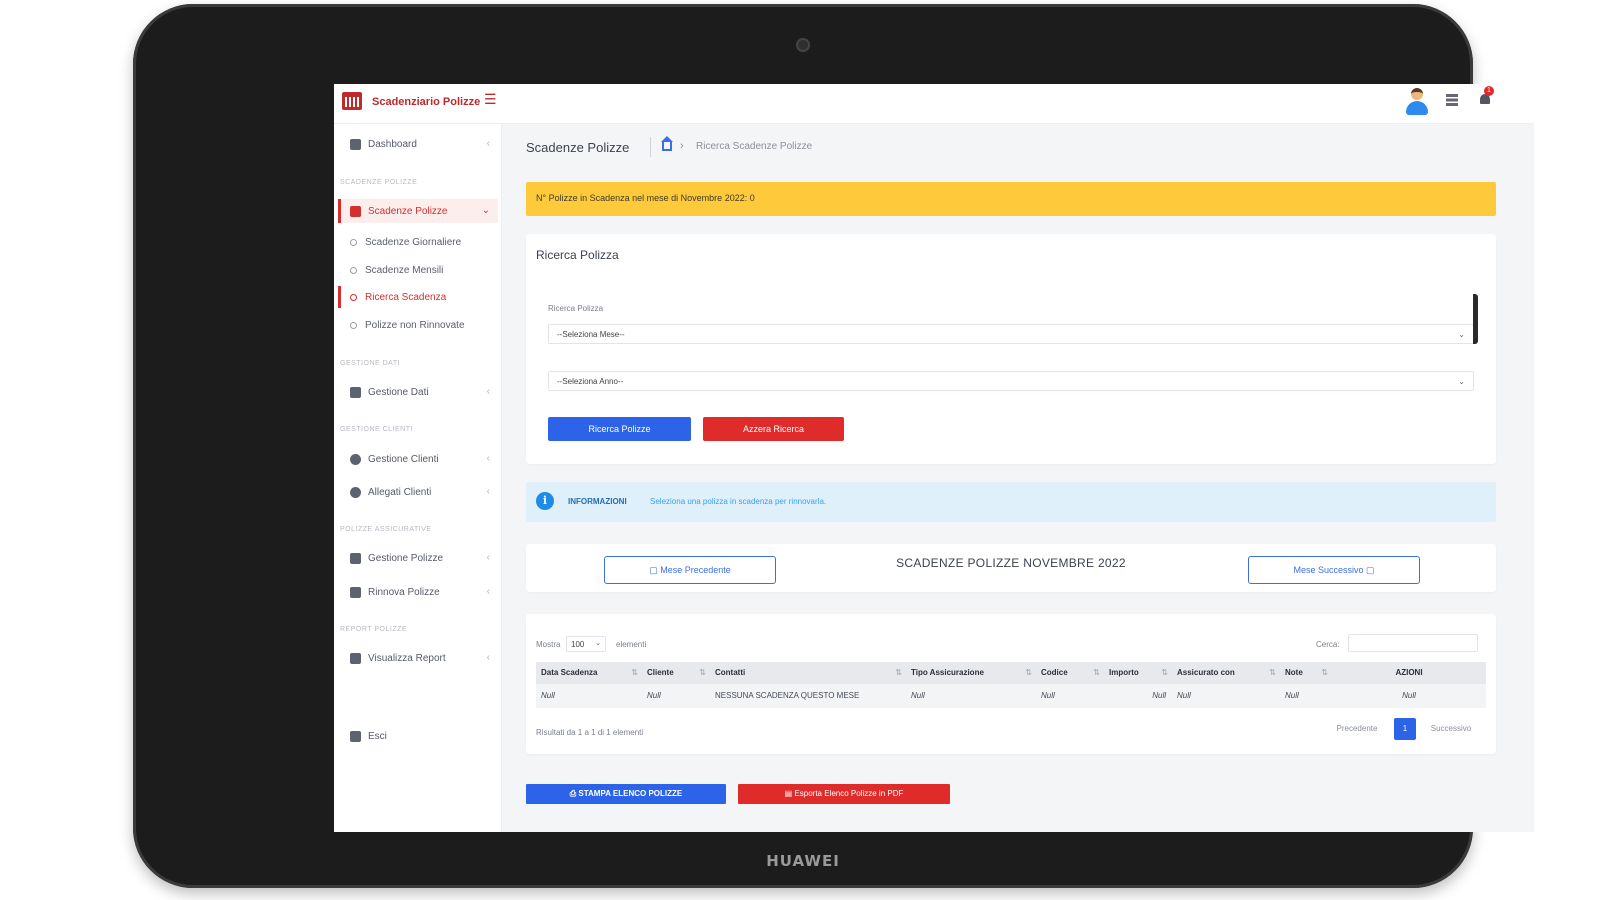 The image size is (1600, 900). I want to click on next-page-button: Successivo, so click(1451, 729).